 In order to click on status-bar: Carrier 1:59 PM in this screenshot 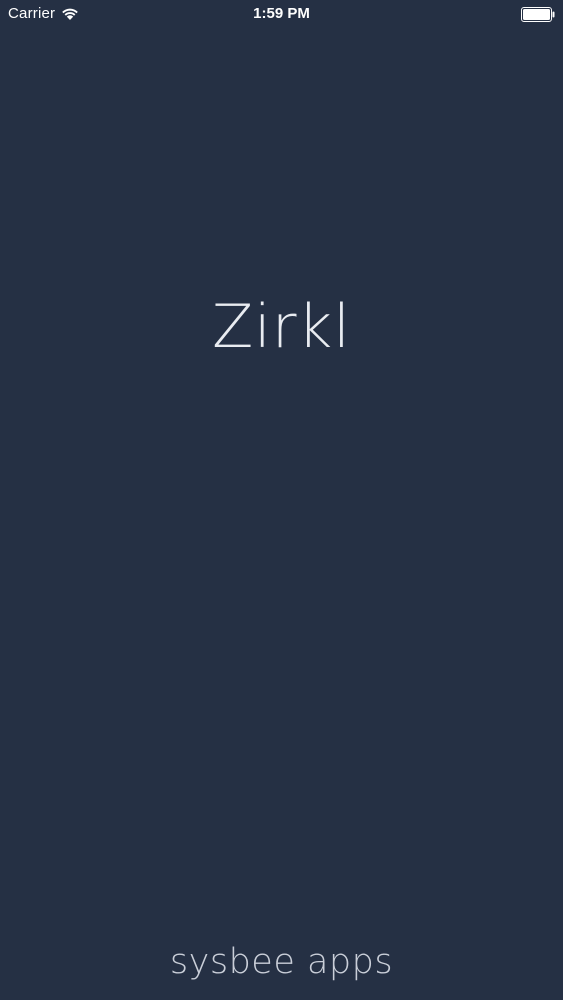, I will do `click(281, 15)`.